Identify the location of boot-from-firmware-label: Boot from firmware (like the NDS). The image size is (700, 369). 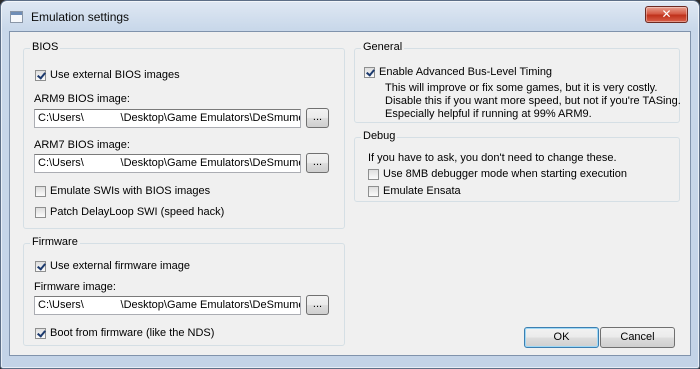
(132, 333).